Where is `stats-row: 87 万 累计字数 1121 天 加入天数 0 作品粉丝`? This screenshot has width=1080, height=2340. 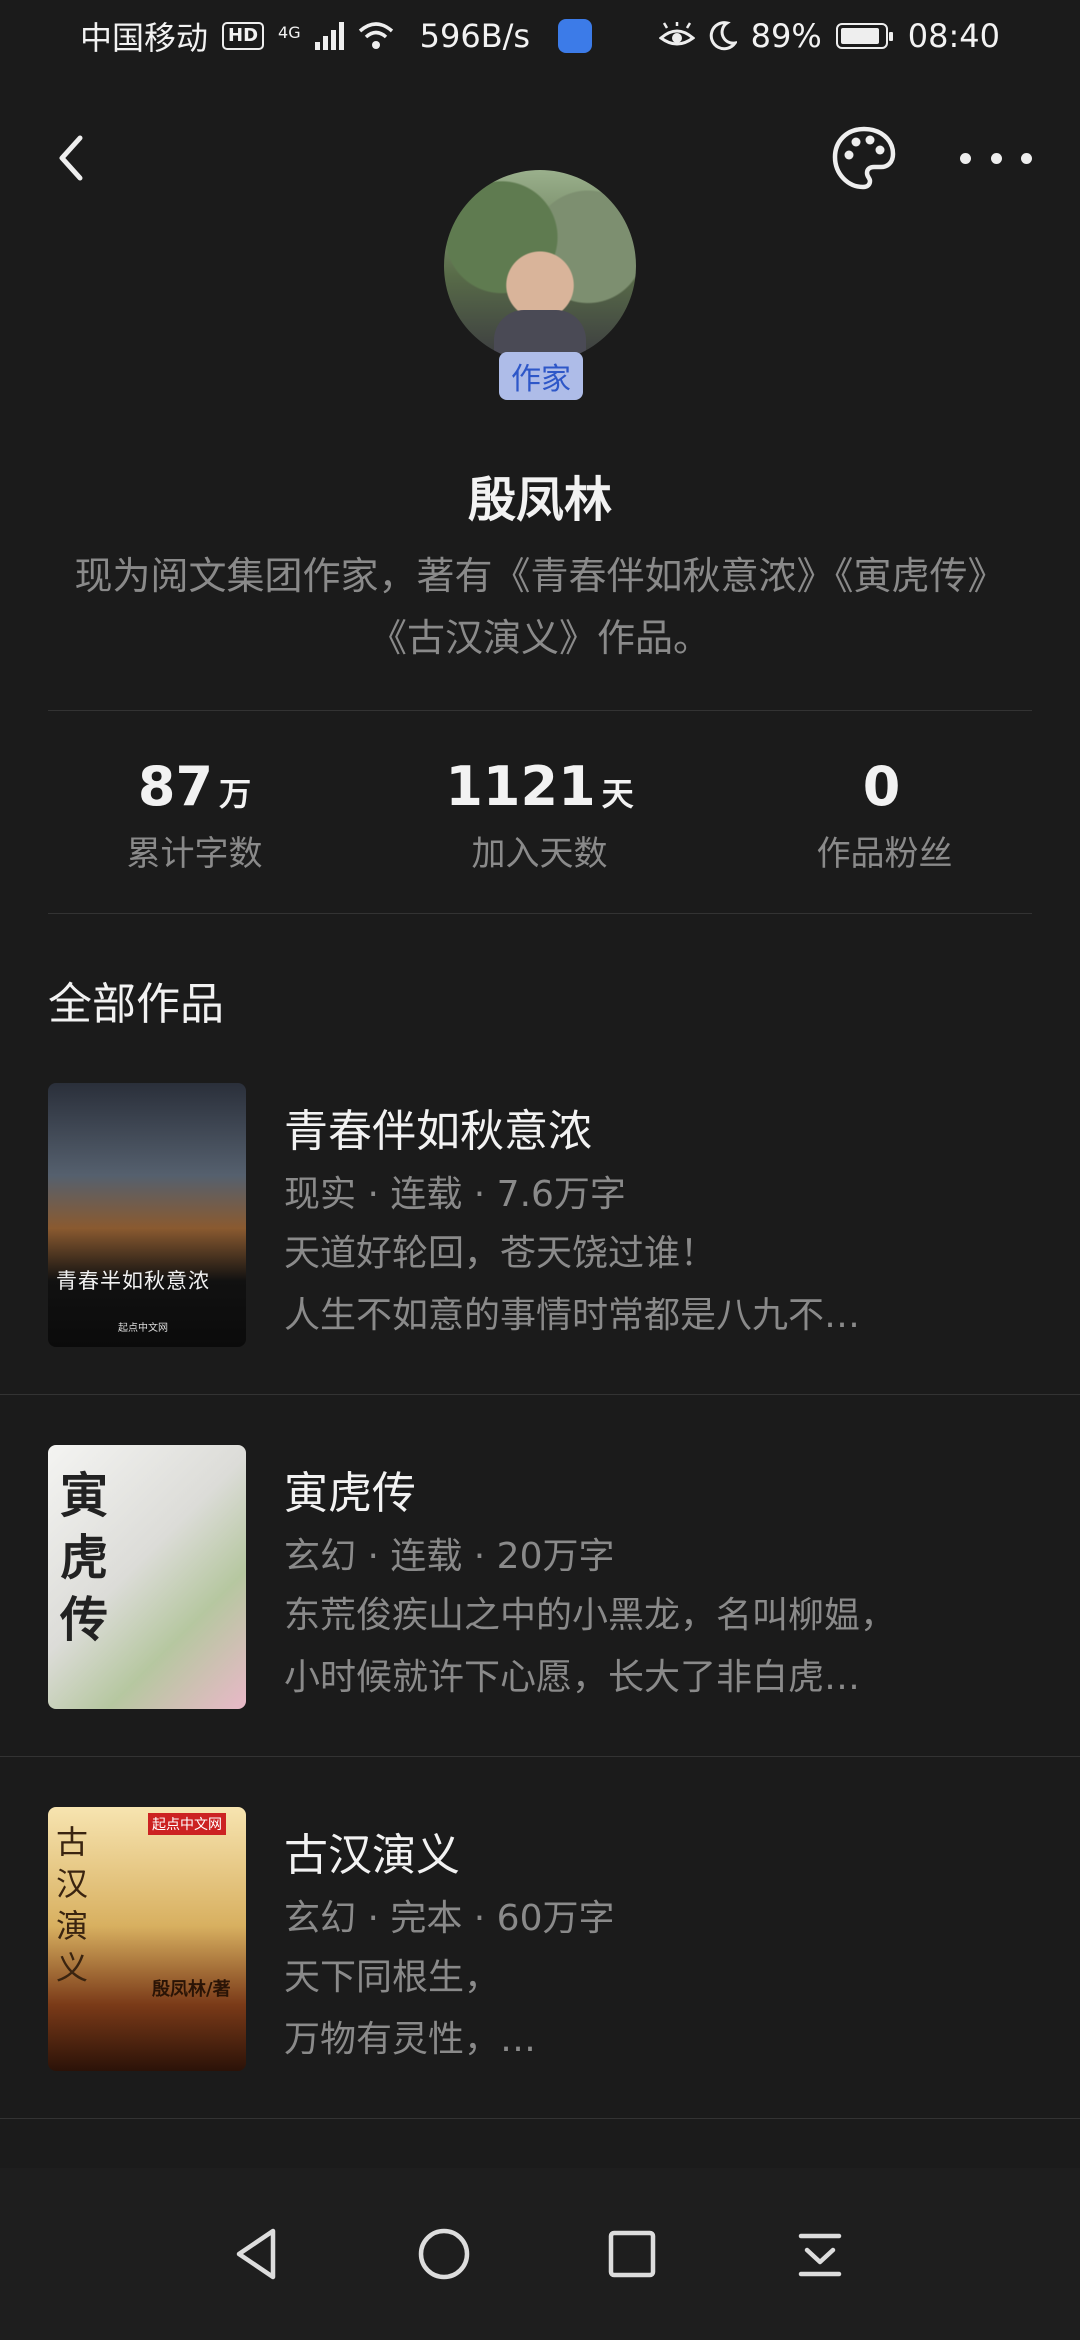 stats-row: 87 万 累计字数 1121 天 加入天数 0 作品粉丝 is located at coordinates (540, 820).